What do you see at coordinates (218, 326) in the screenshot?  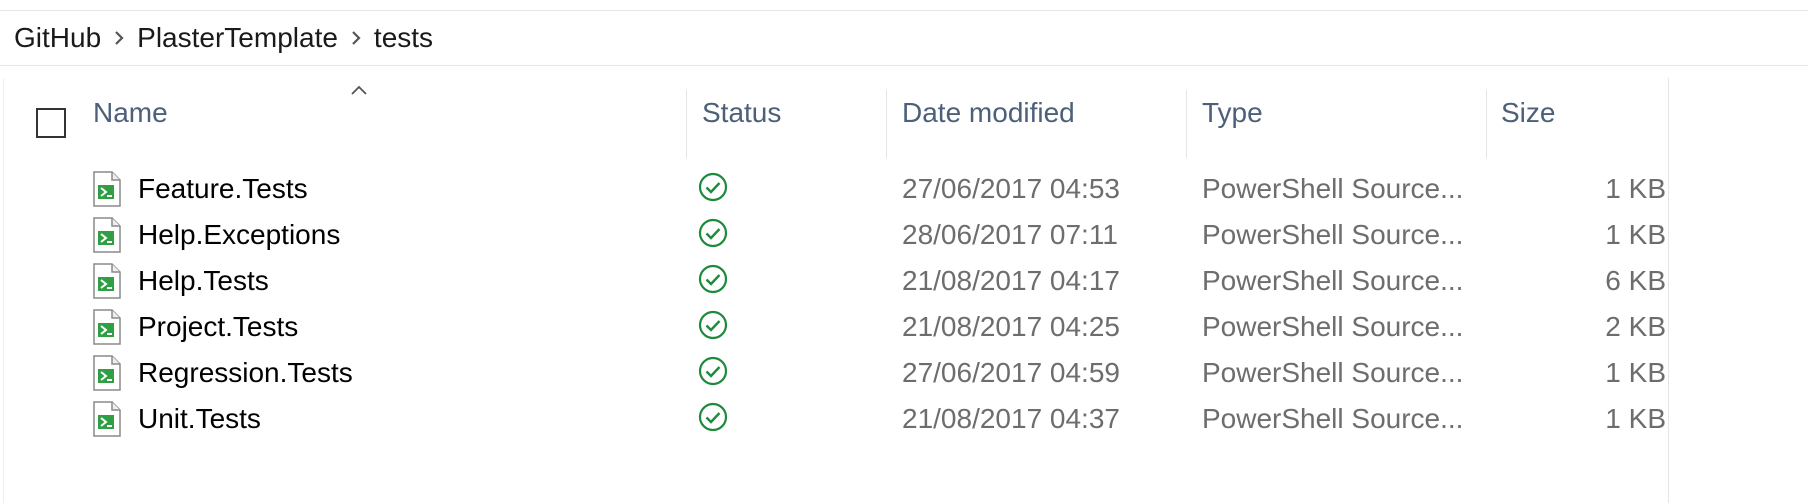 I see `file-name: Project.Tests` at bounding box center [218, 326].